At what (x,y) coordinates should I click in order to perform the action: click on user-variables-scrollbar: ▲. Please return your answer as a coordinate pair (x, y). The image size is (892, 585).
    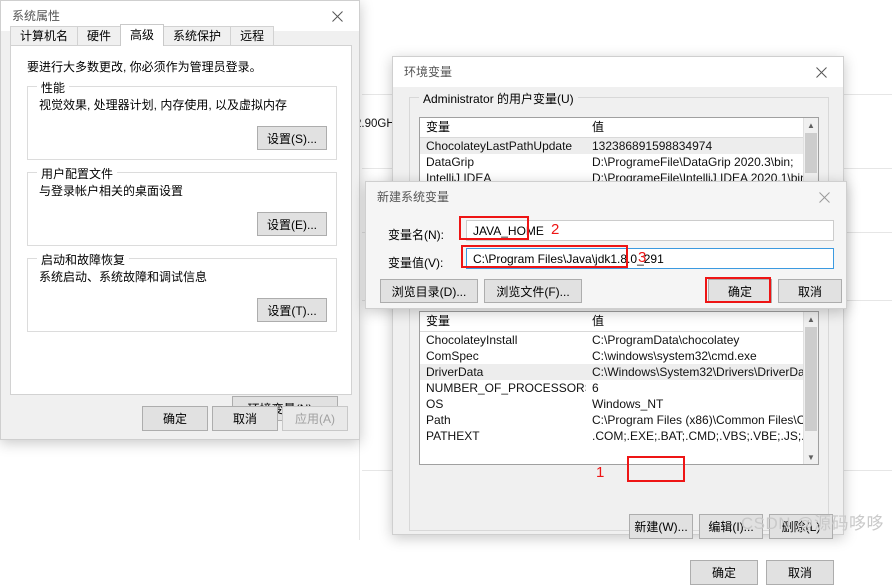
    Looking at the image, I should click on (810, 152).